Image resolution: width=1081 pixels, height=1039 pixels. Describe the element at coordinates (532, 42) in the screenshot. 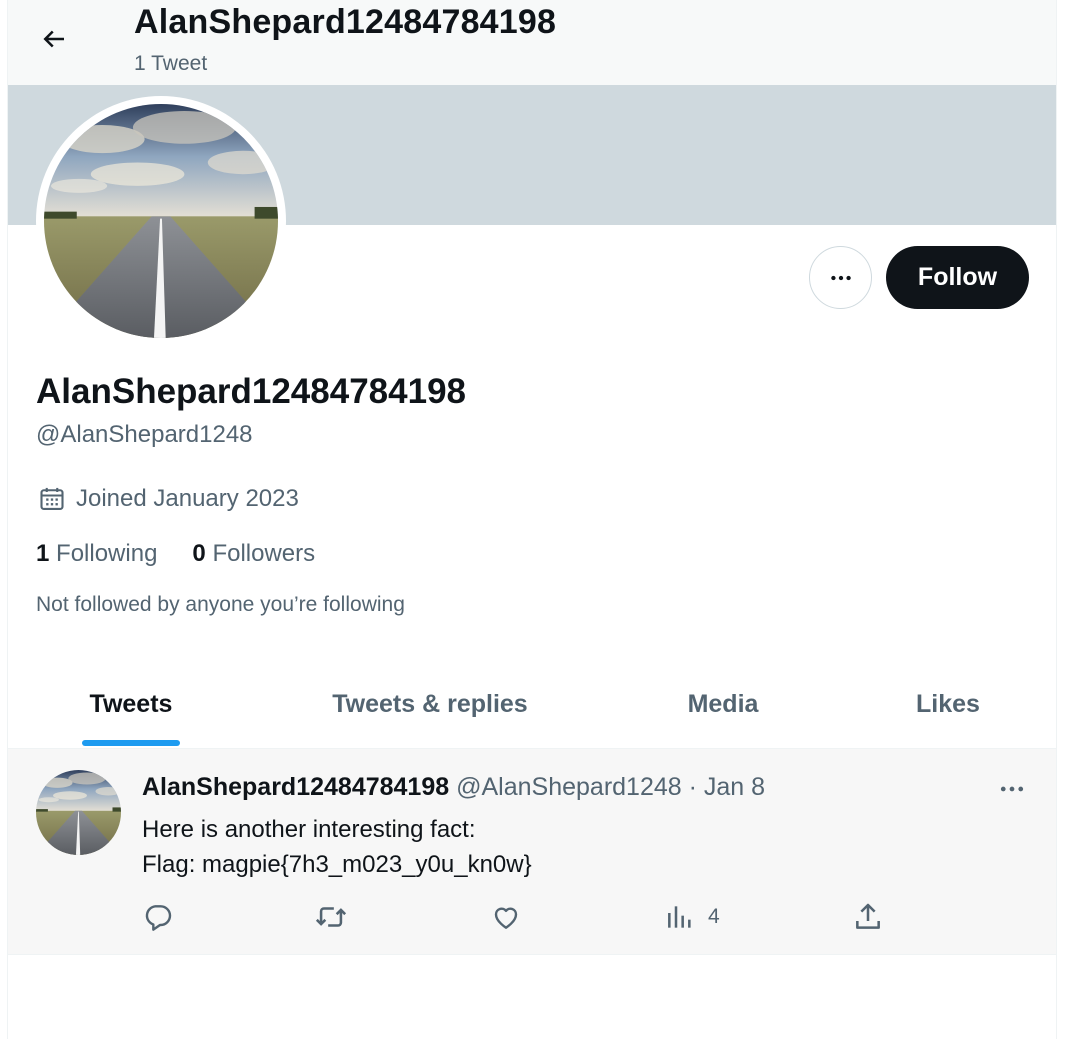

I see `profile-header-bar: AlanShepard12484784198 1 Tweet` at that location.